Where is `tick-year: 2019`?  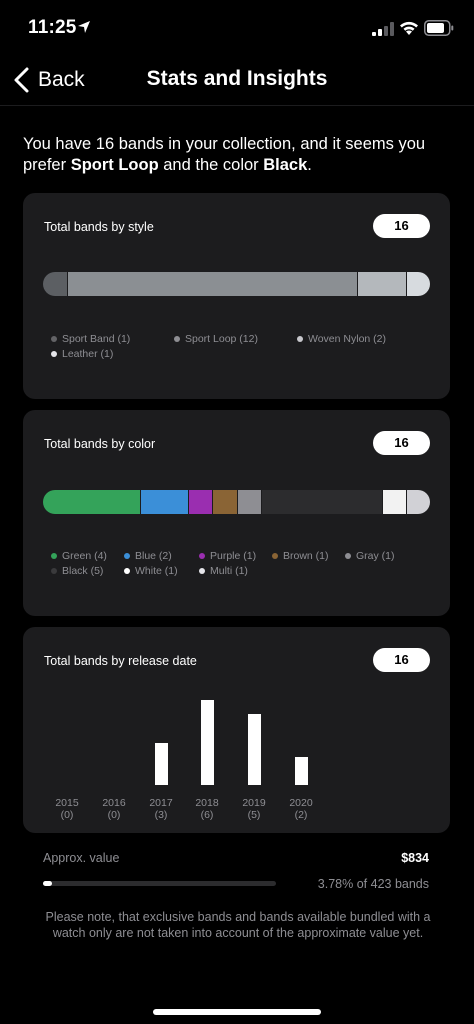 tick-year: 2019 is located at coordinates (254, 803).